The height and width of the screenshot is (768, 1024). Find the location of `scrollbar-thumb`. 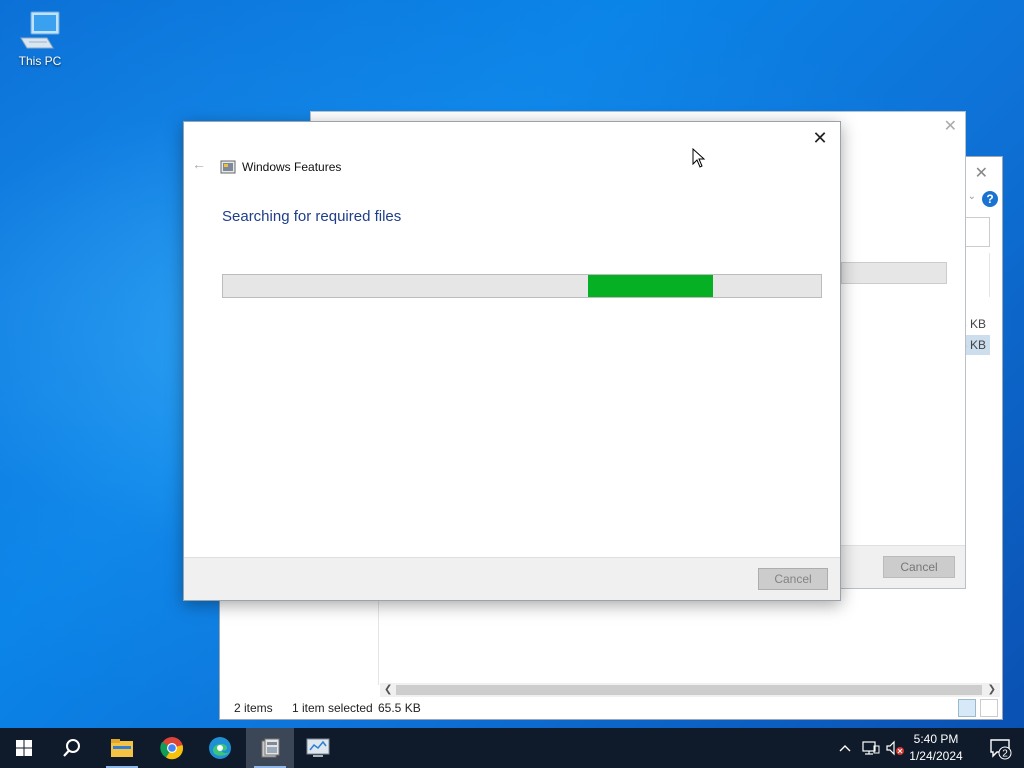

scrollbar-thumb is located at coordinates (689, 690).